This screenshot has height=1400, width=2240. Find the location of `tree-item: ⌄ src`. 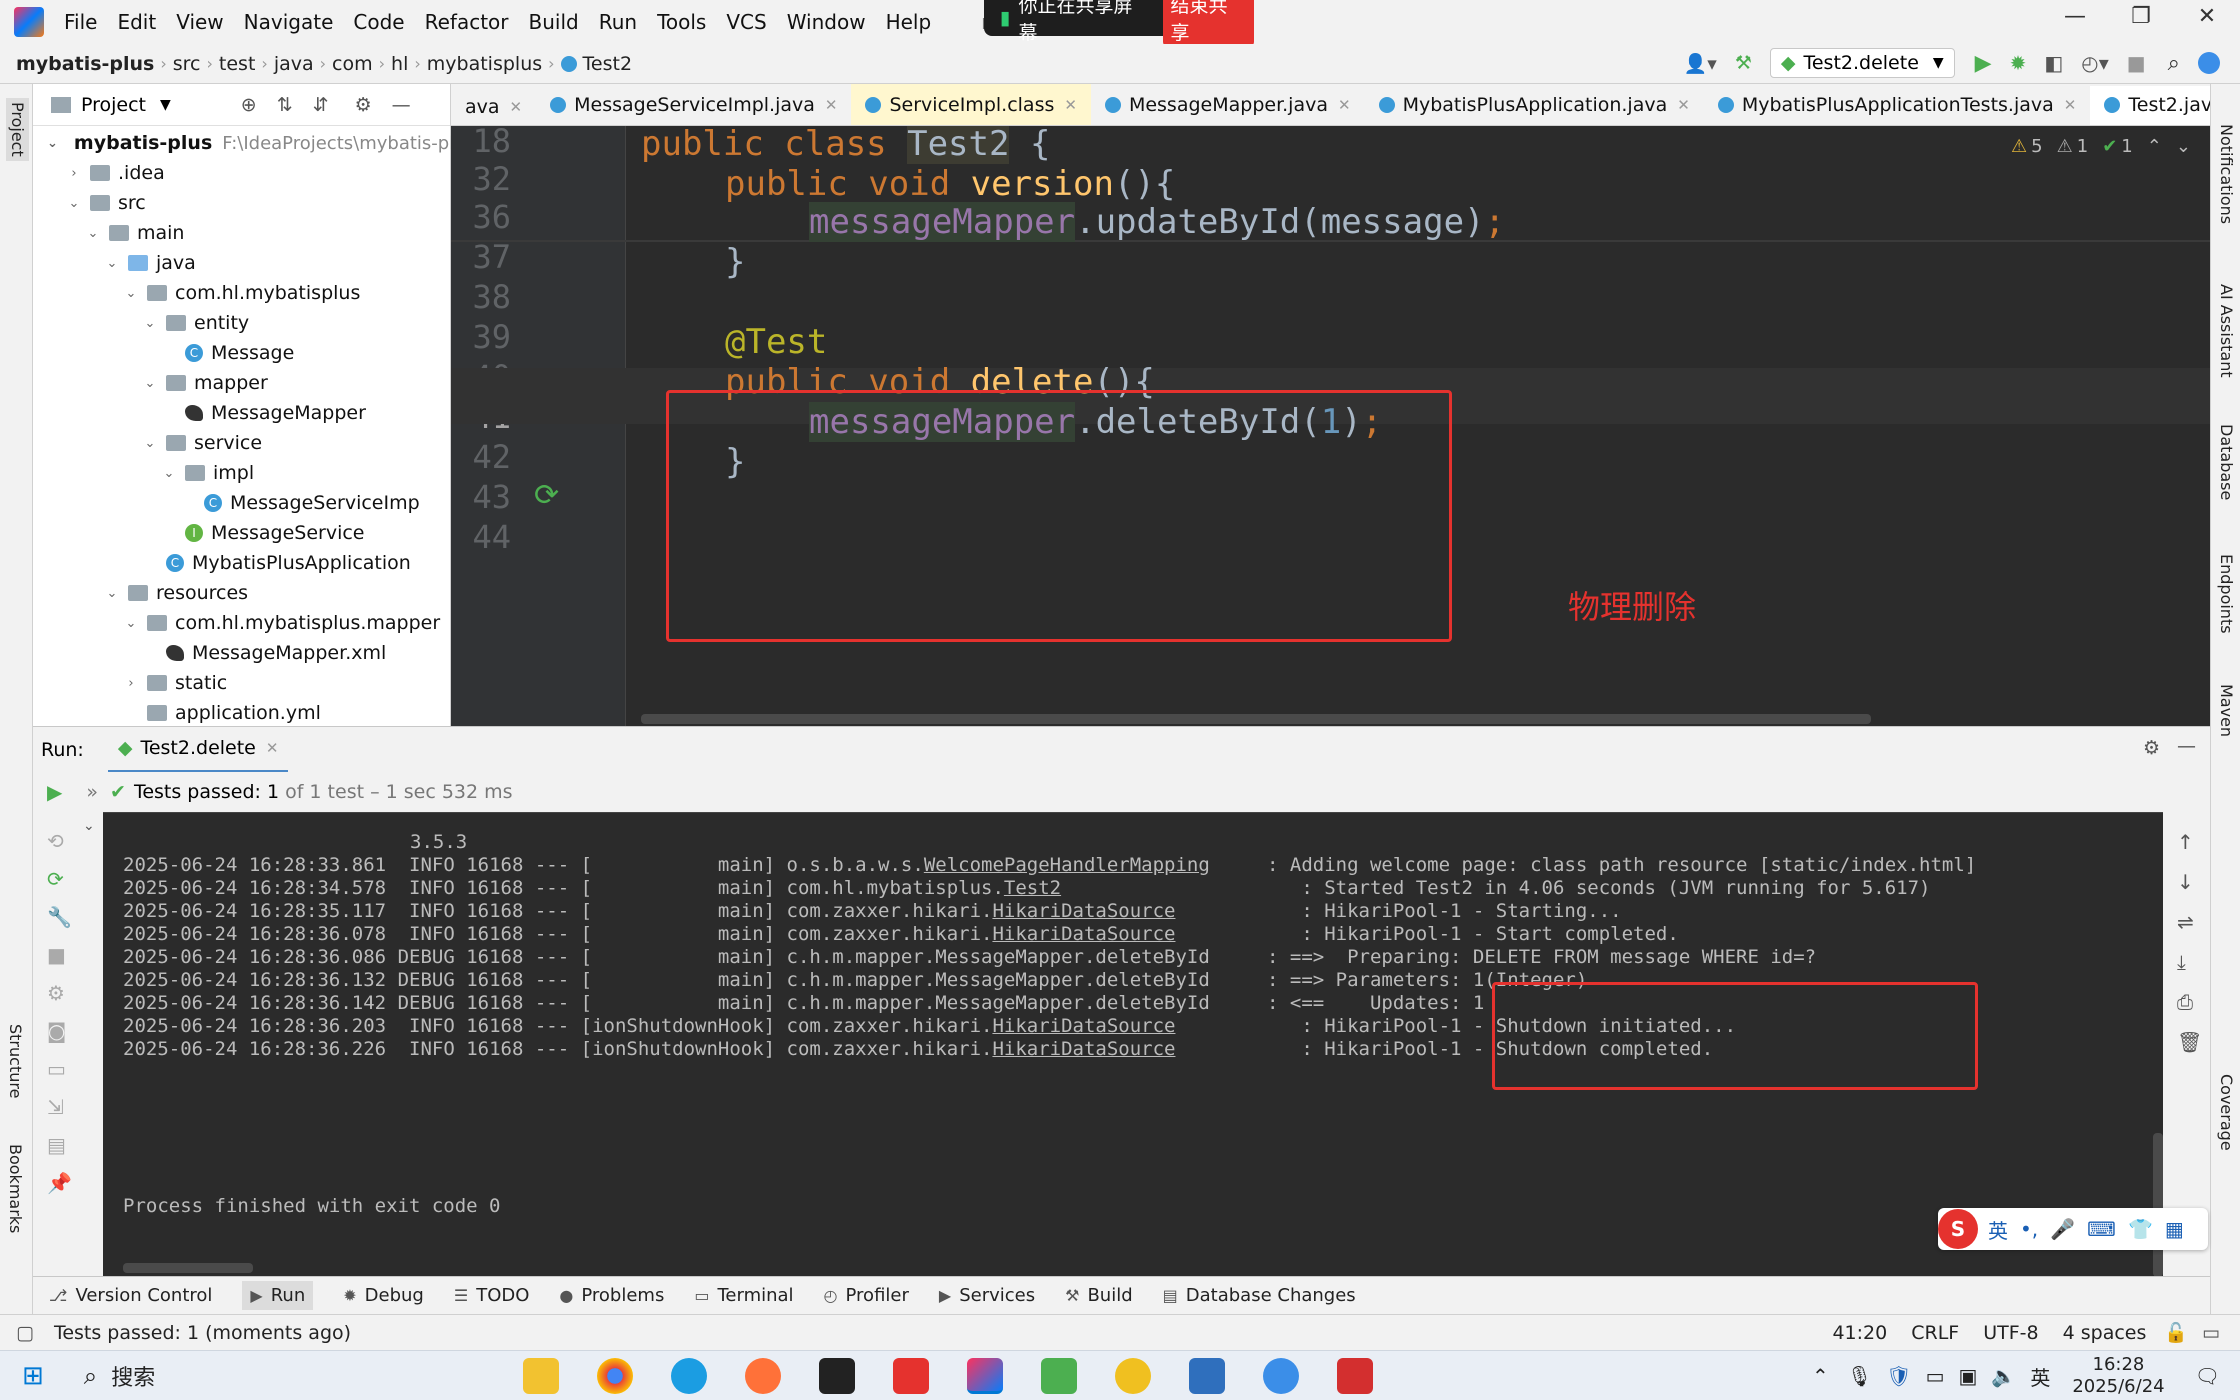

tree-item: ⌄ src is located at coordinates (241, 203).